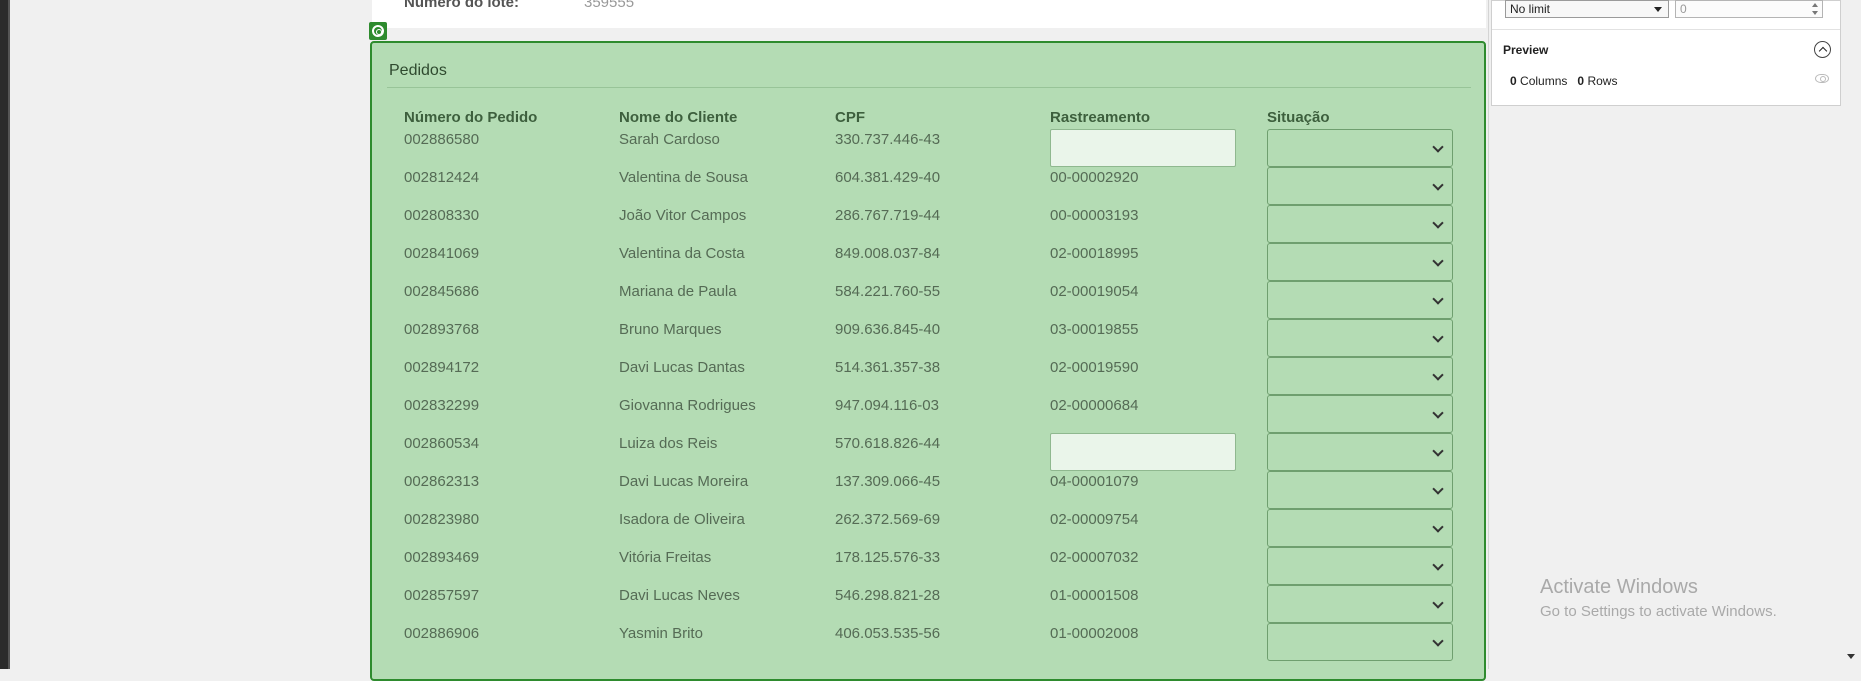  Describe the element at coordinates (1851, 656) in the screenshot. I see `scroll-down-icon` at that location.